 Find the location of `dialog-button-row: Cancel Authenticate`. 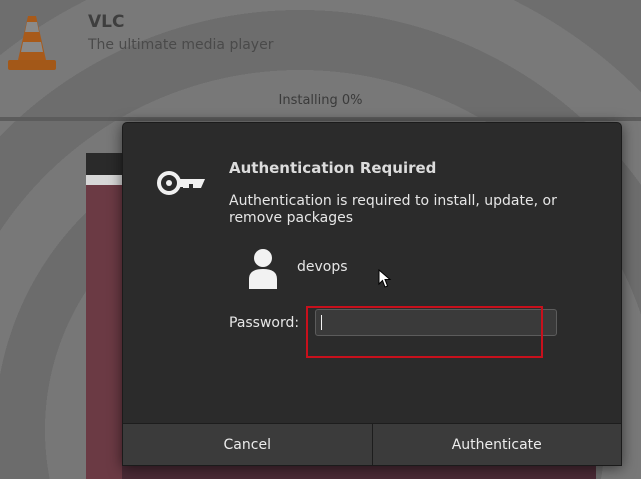

dialog-button-row: Cancel Authenticate is located at coordinates (372, 444).